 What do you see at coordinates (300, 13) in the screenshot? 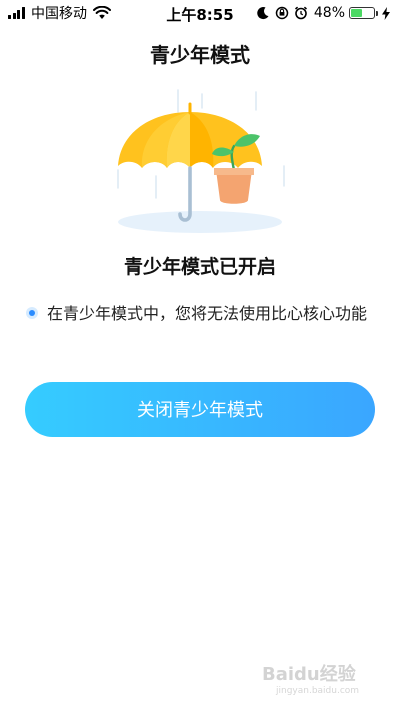
I see `alarm-icon` at bounding box center [300, 13].